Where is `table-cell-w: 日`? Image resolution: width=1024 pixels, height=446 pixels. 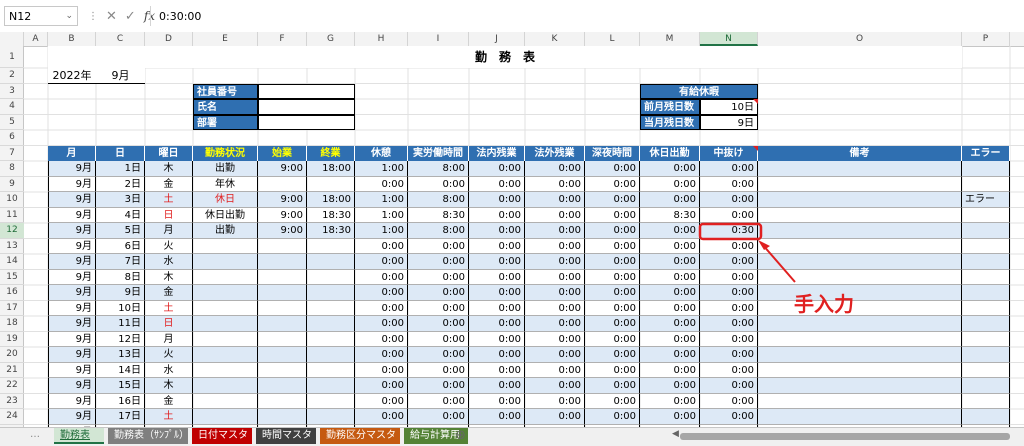
table-cell-w: 日 is located at coordinates (169, 324).